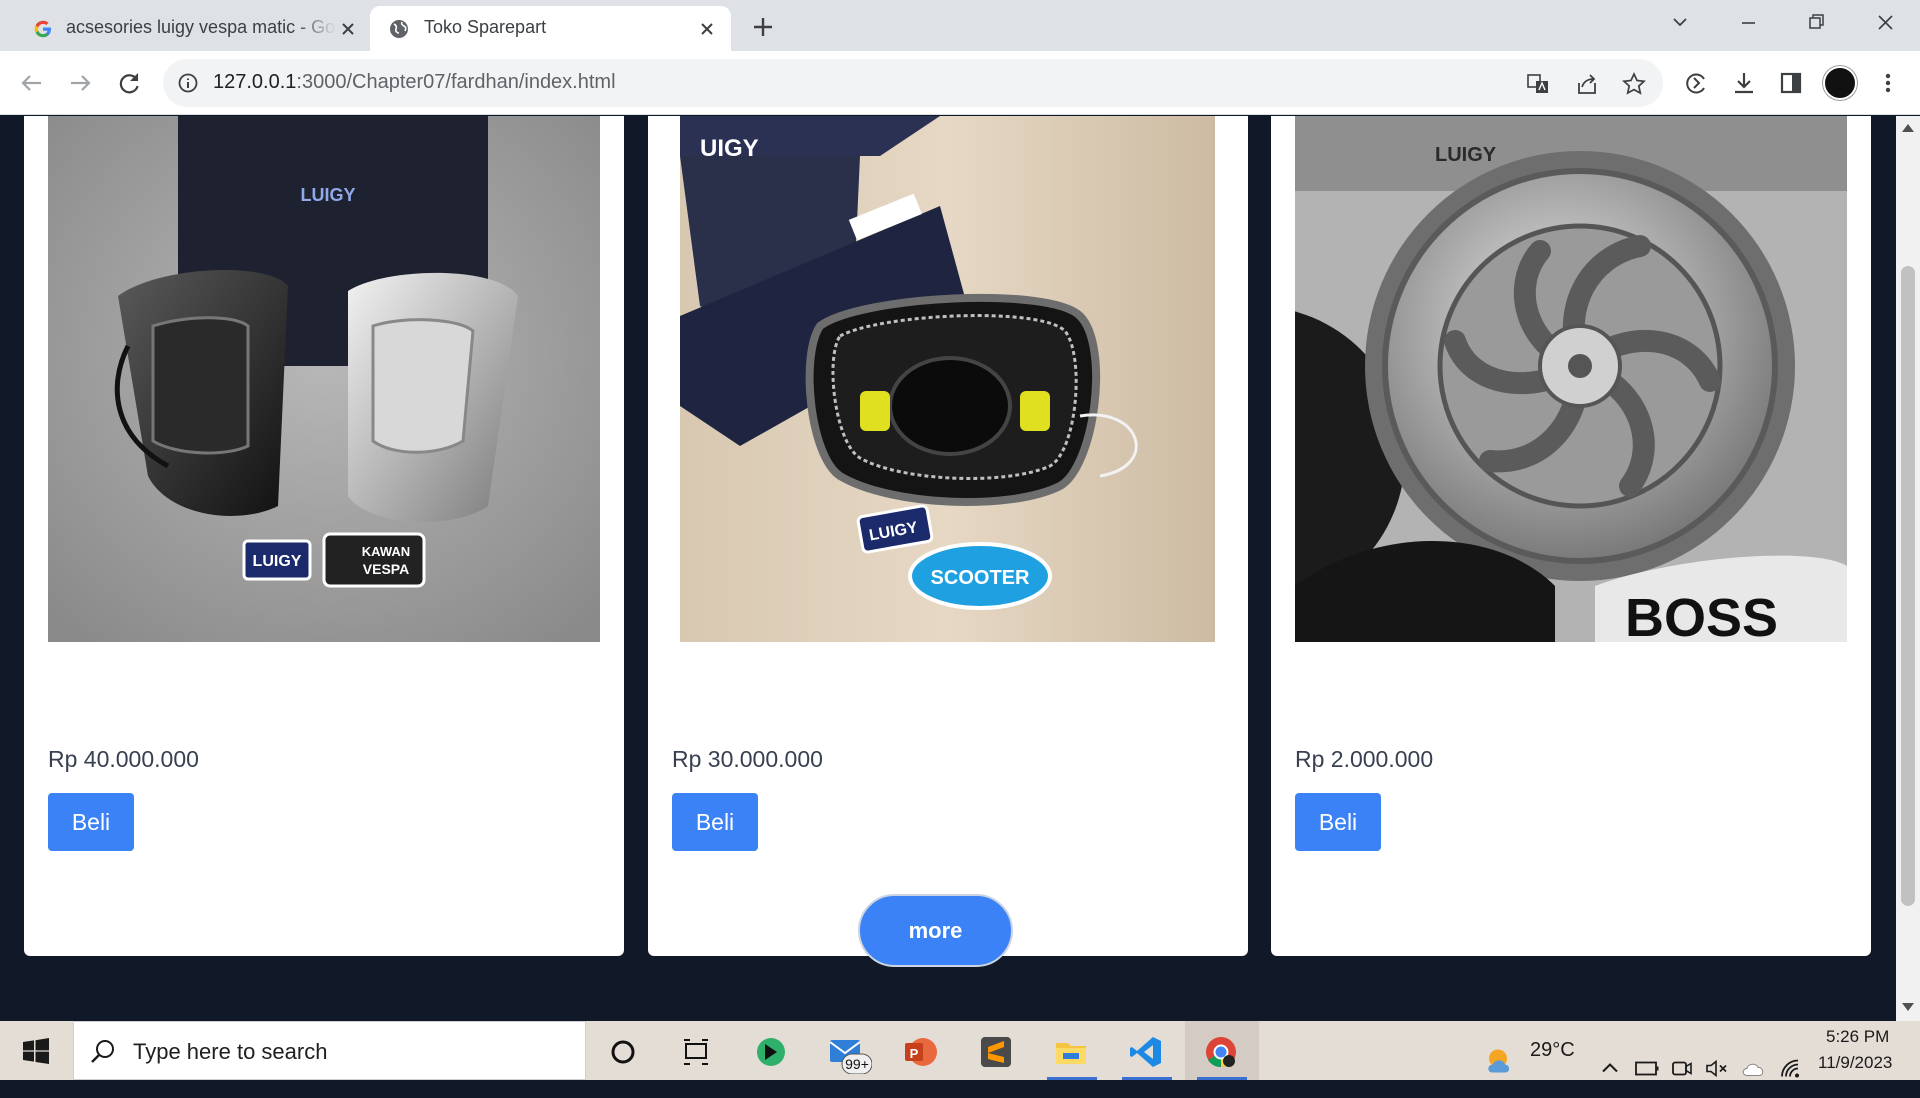 This screenshot has width=1920, height=1098. What do you see at coordinates (1610, 1068) in the screenshot?
I see `chevron-up-icon` at bounding box center [1610, 1068].